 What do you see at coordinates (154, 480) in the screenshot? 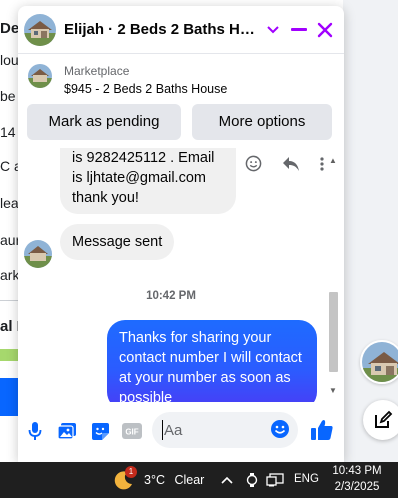
I see `temperature: 3°C` at bounding box center [154, 480].